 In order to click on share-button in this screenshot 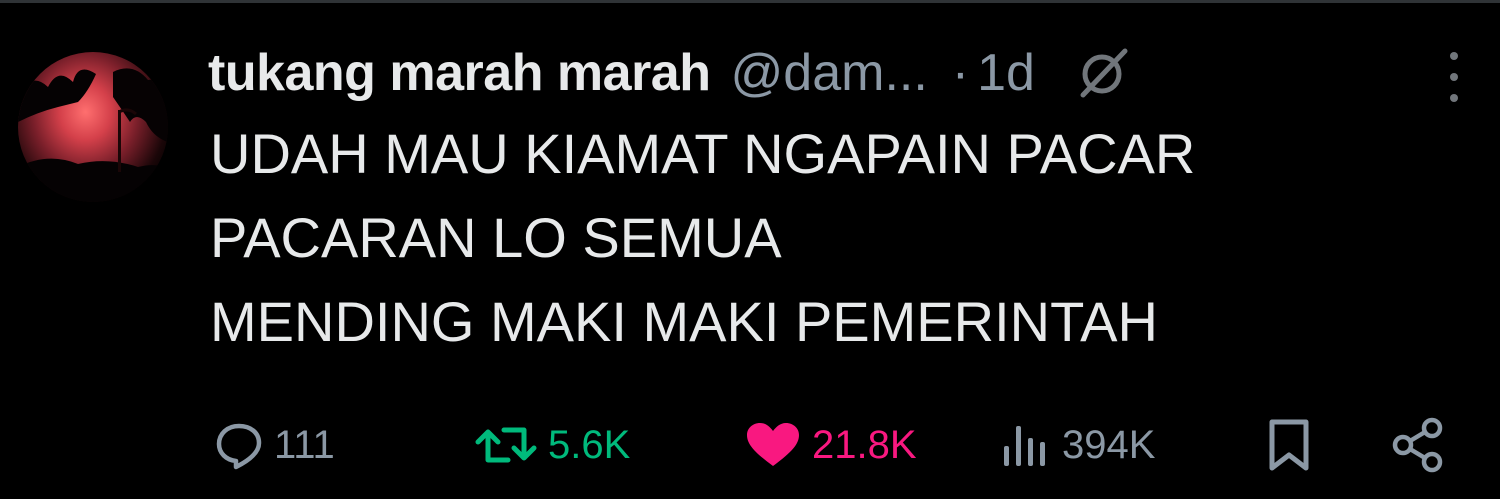, I will do `click(1418, 445)`.